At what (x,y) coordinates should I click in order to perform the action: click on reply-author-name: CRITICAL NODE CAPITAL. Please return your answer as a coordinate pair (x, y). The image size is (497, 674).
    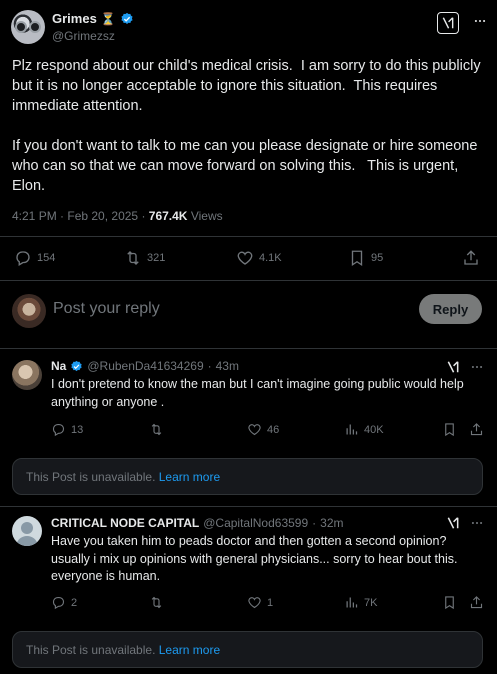
    Looking at the image, I should click on (125, 523).